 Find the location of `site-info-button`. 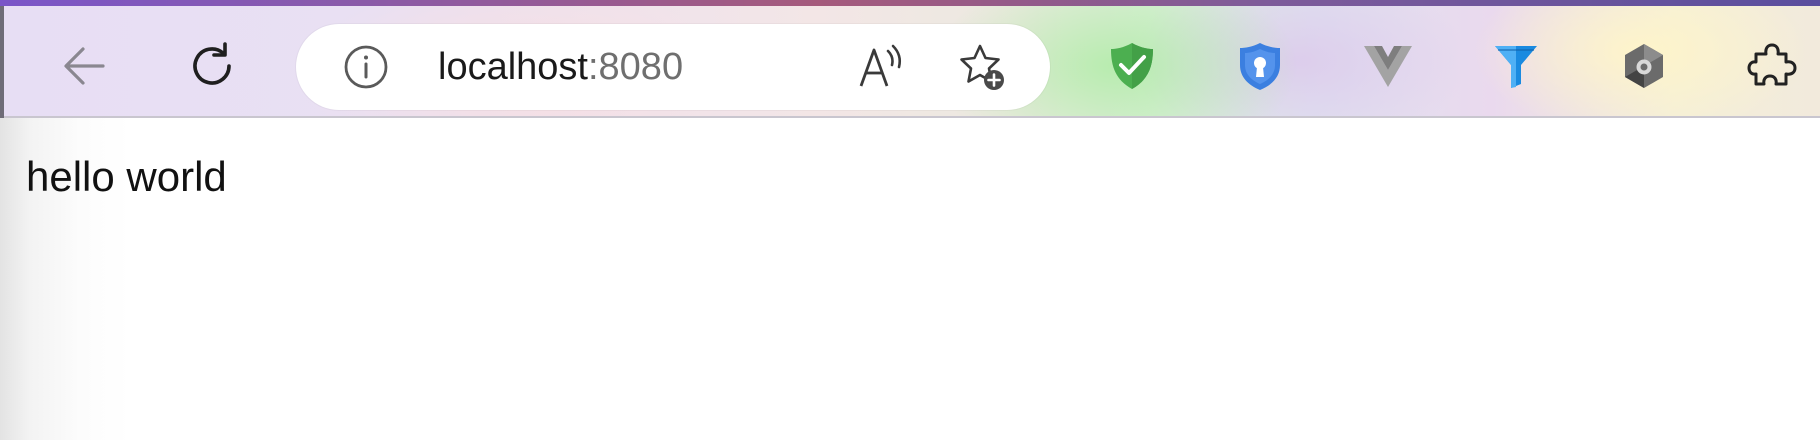

site-info-button is located at coordinates (366, 67).